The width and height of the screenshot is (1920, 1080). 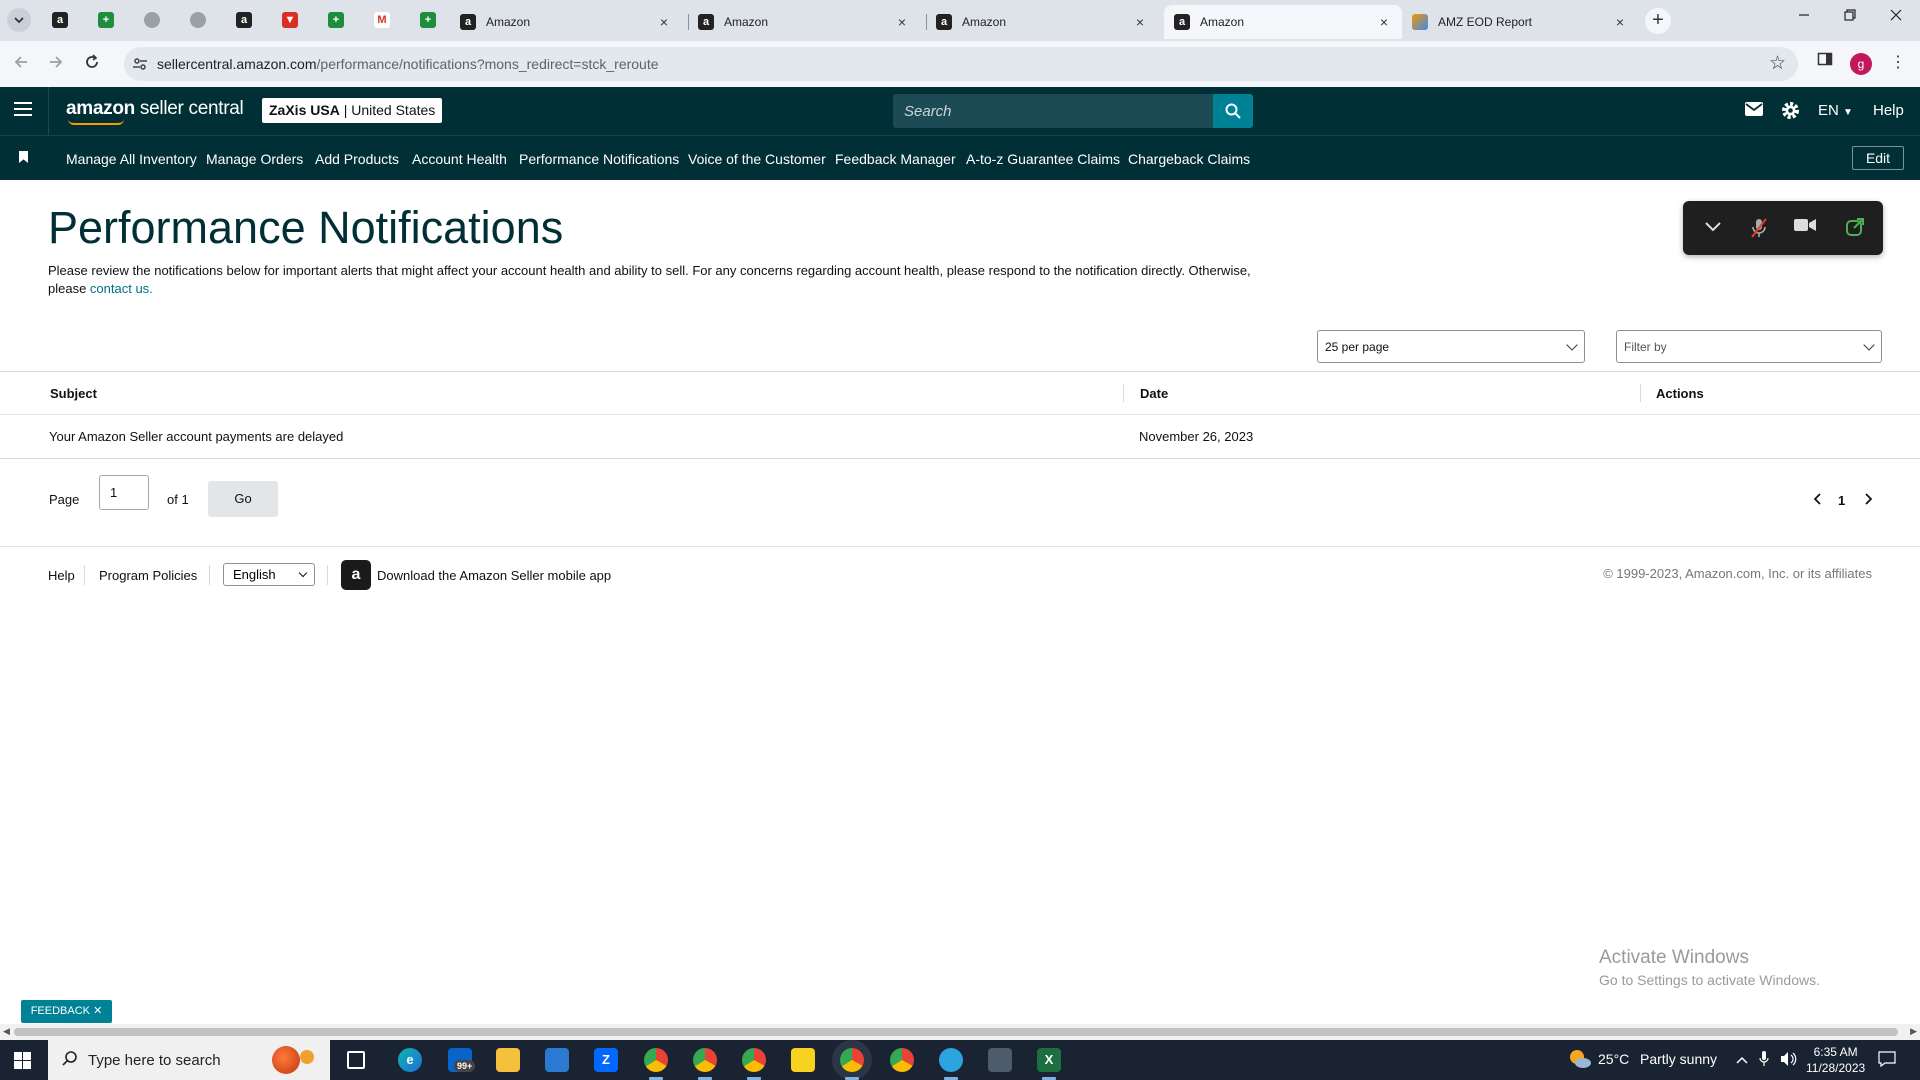 What do you see at coordinates (1887, 1060) in the screenshot?
I see `notifications-icon` at bounding box center [1887, 1060].